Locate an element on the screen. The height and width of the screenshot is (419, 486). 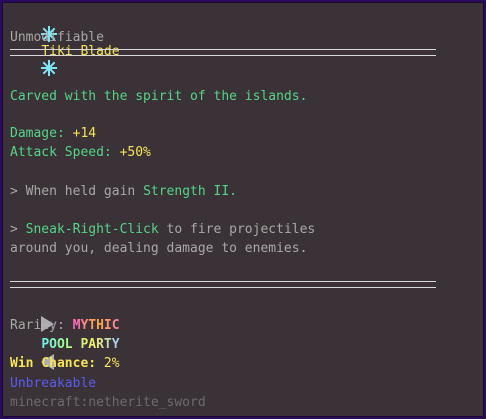
rarity-label: Rarity: is located at coordinates (37, 325).